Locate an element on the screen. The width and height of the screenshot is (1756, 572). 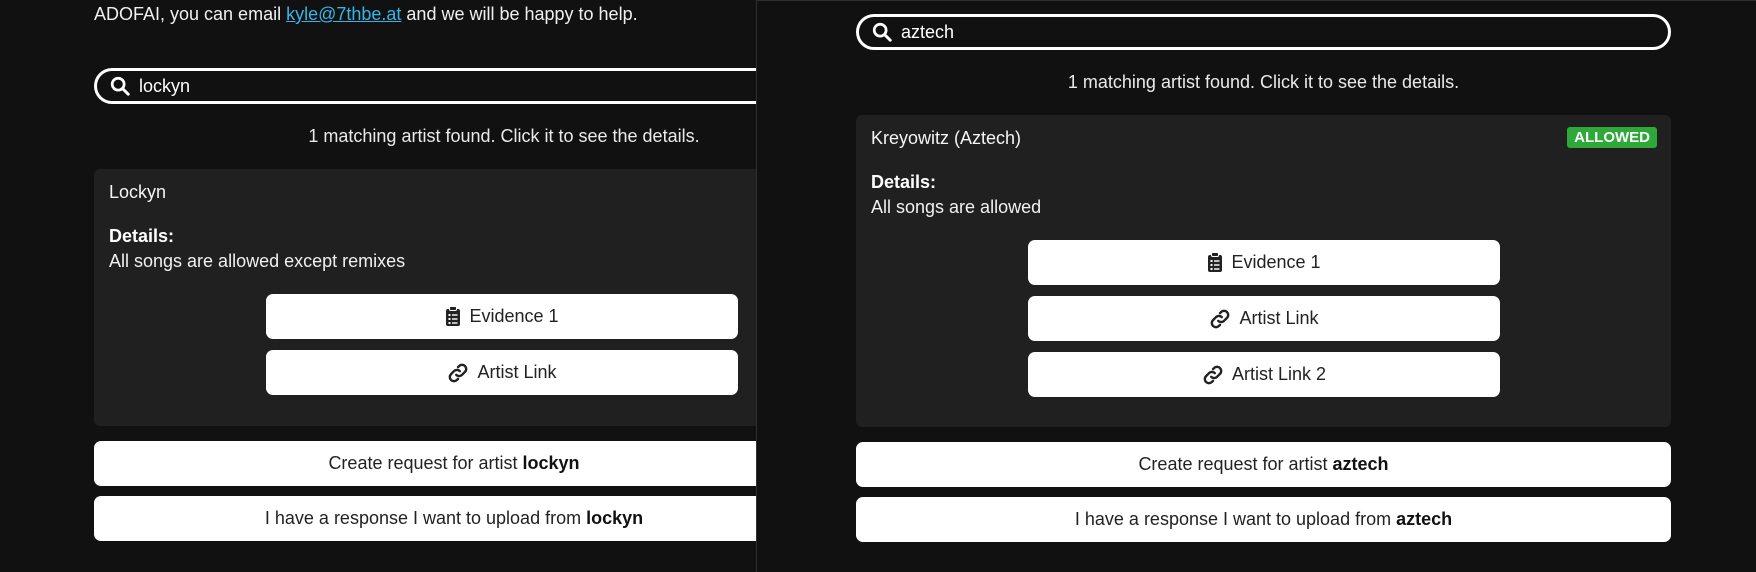
artist-link-2-button: Artist Link 2 is located at coordinates (1264, 374).